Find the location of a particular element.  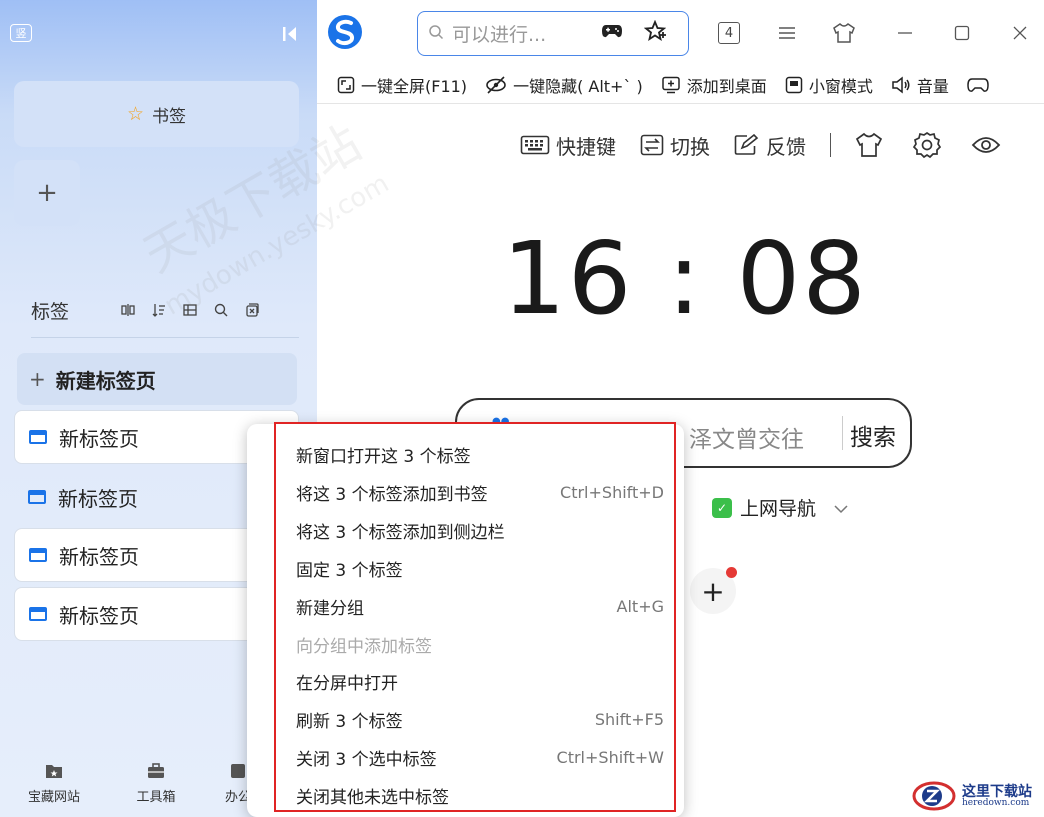

feedback-icon is located at coordinates (746, 144).